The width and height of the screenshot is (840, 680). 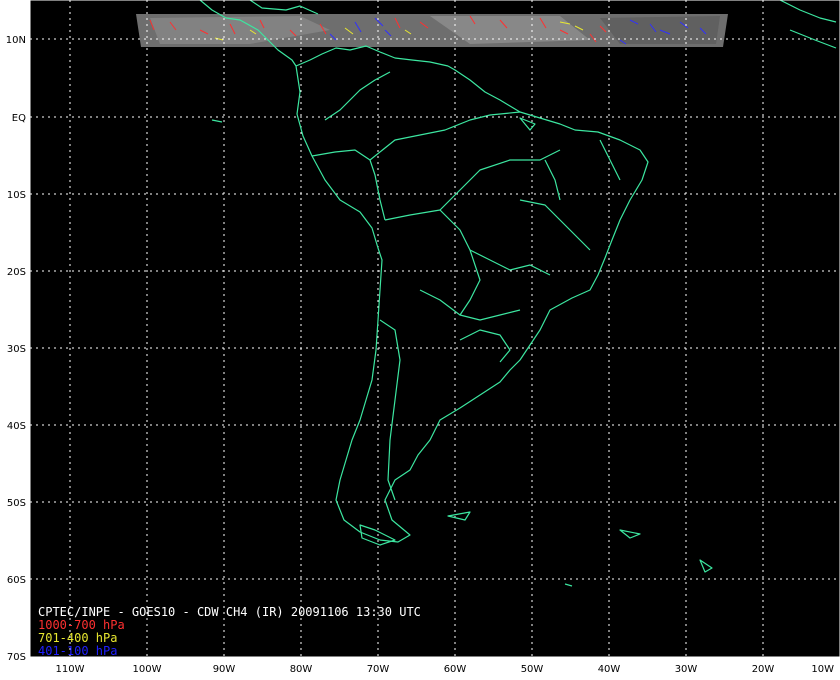 What do you see at coordinates (70, 669) in the screenshot?
I see `lon-label: 110W` at bounding box center [70, 669].